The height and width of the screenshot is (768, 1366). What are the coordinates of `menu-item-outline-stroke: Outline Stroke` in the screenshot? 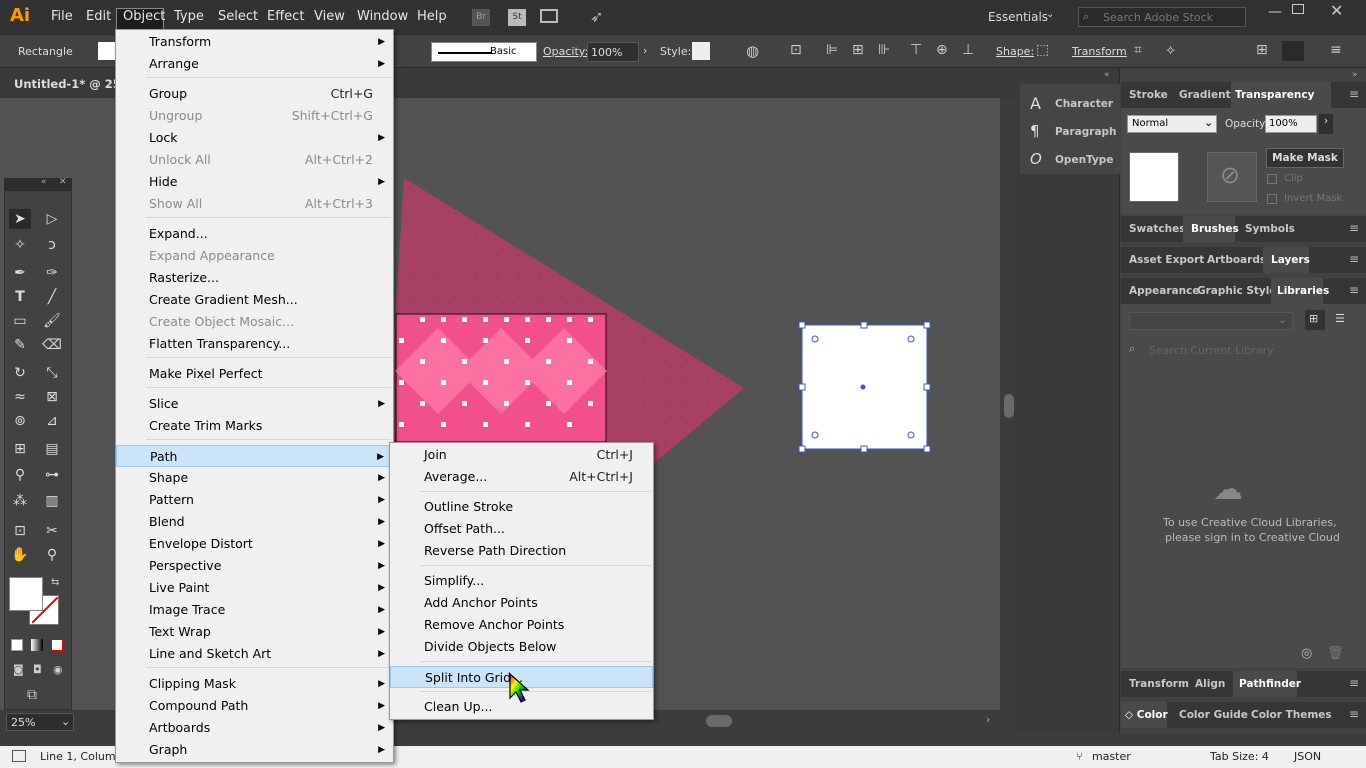 It's located at (521, 507).